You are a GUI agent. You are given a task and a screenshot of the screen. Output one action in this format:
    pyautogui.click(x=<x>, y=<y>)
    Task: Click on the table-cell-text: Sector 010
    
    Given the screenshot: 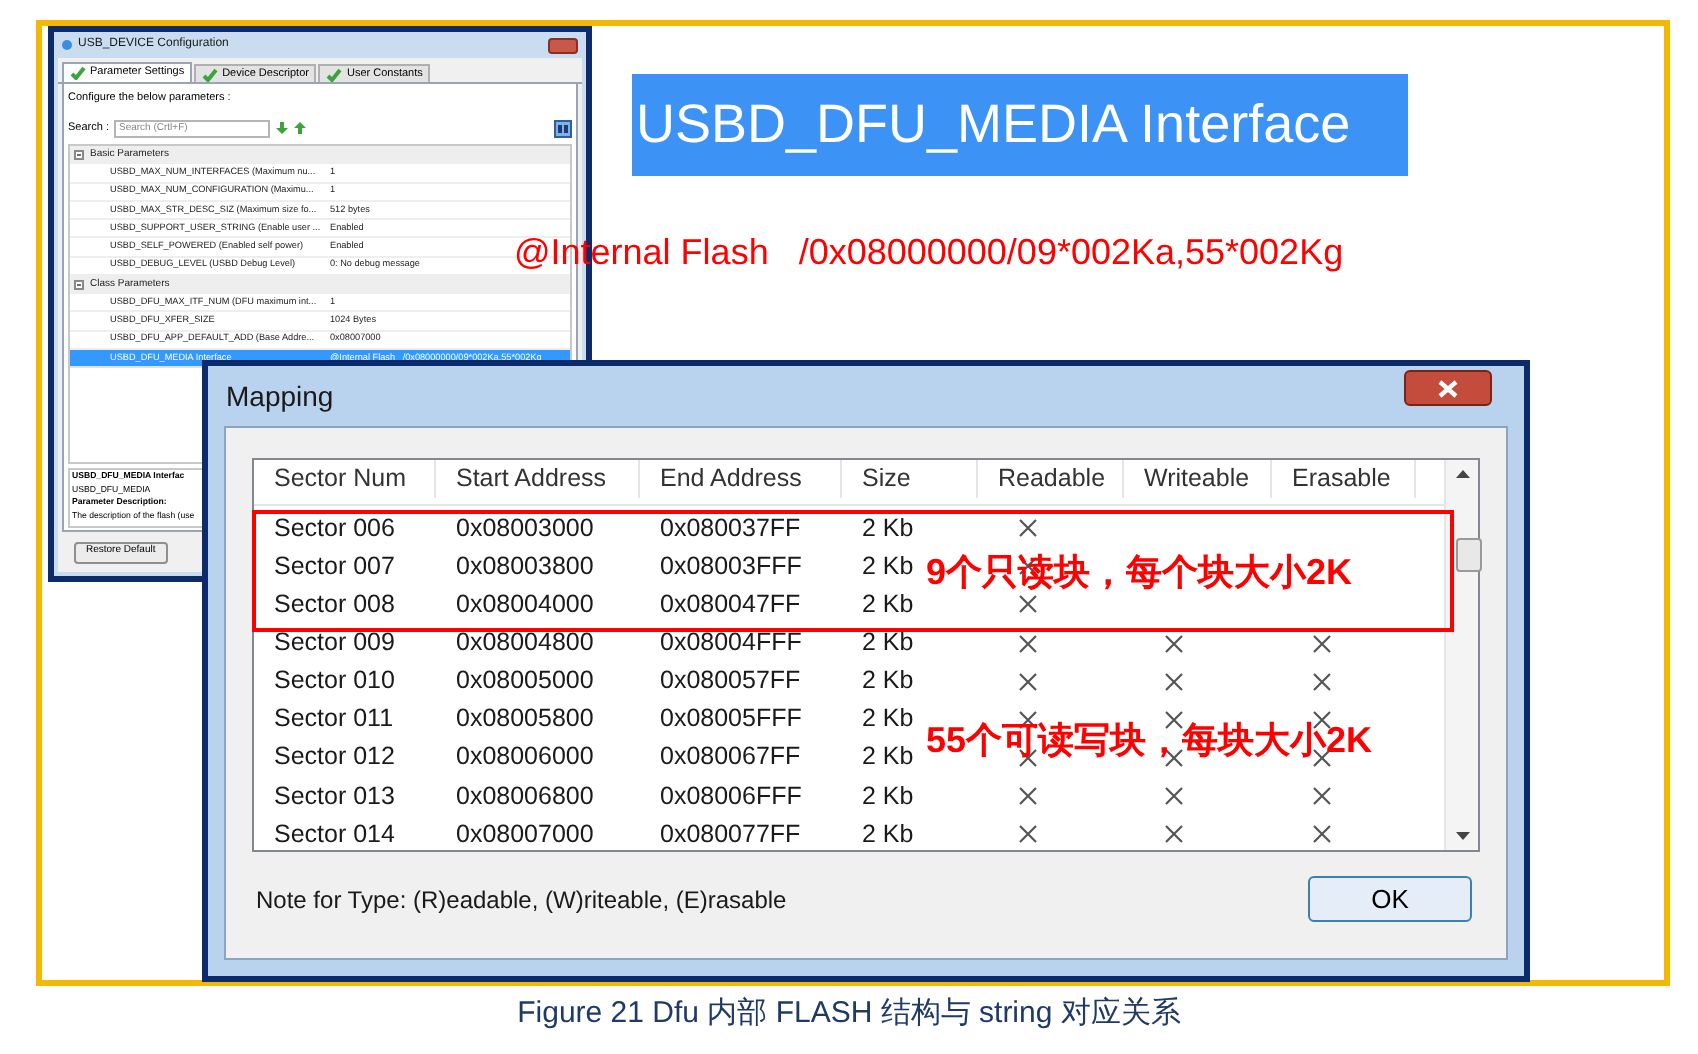 What is the action you would take?
    pyautogui.click(x=334, y=681)
    